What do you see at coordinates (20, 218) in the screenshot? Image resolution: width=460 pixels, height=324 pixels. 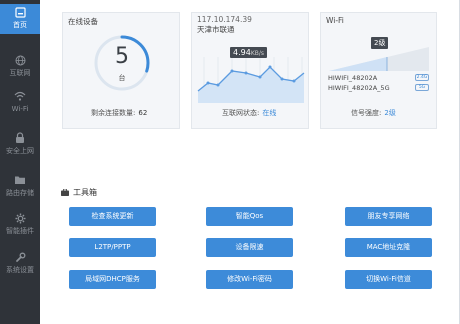 I see `gear-icon` at bounding box center [20, 218].